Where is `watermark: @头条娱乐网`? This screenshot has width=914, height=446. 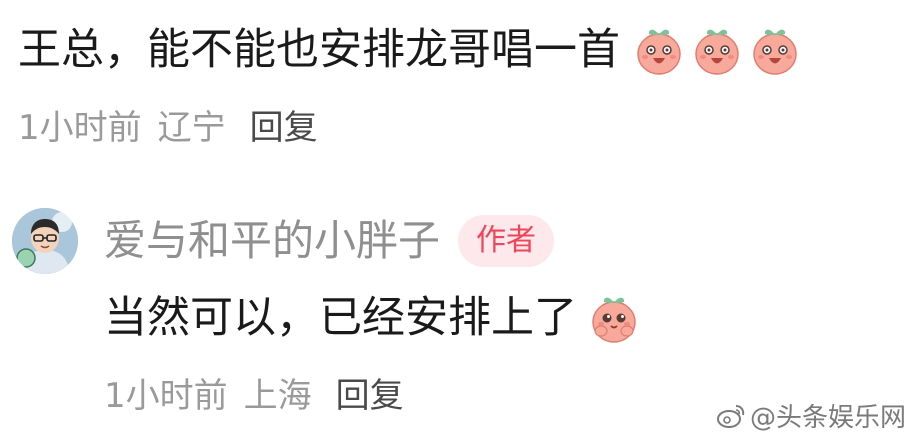 watermark: @头条娱乐网 is located at coordinates (811, 415).